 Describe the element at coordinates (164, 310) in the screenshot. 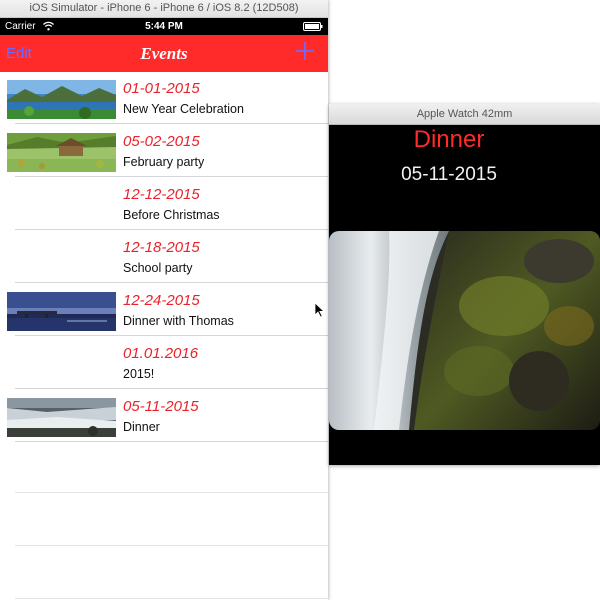

I see `list-item: 12-24-2015 Dinner with Thomas` at that location.